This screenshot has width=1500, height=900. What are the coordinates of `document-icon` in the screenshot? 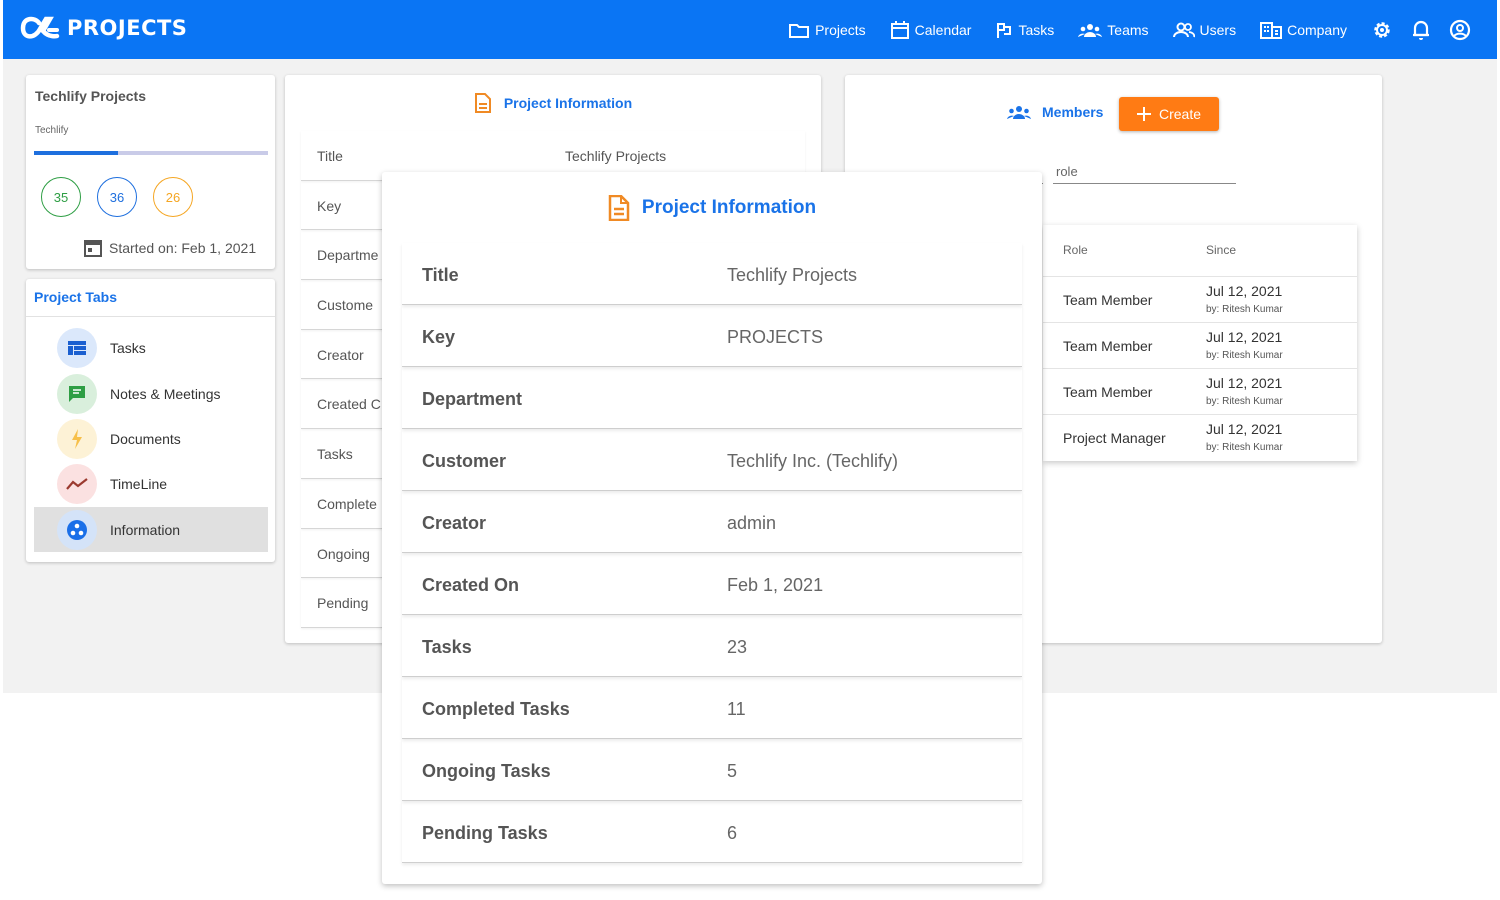 It's located at (619, 208).